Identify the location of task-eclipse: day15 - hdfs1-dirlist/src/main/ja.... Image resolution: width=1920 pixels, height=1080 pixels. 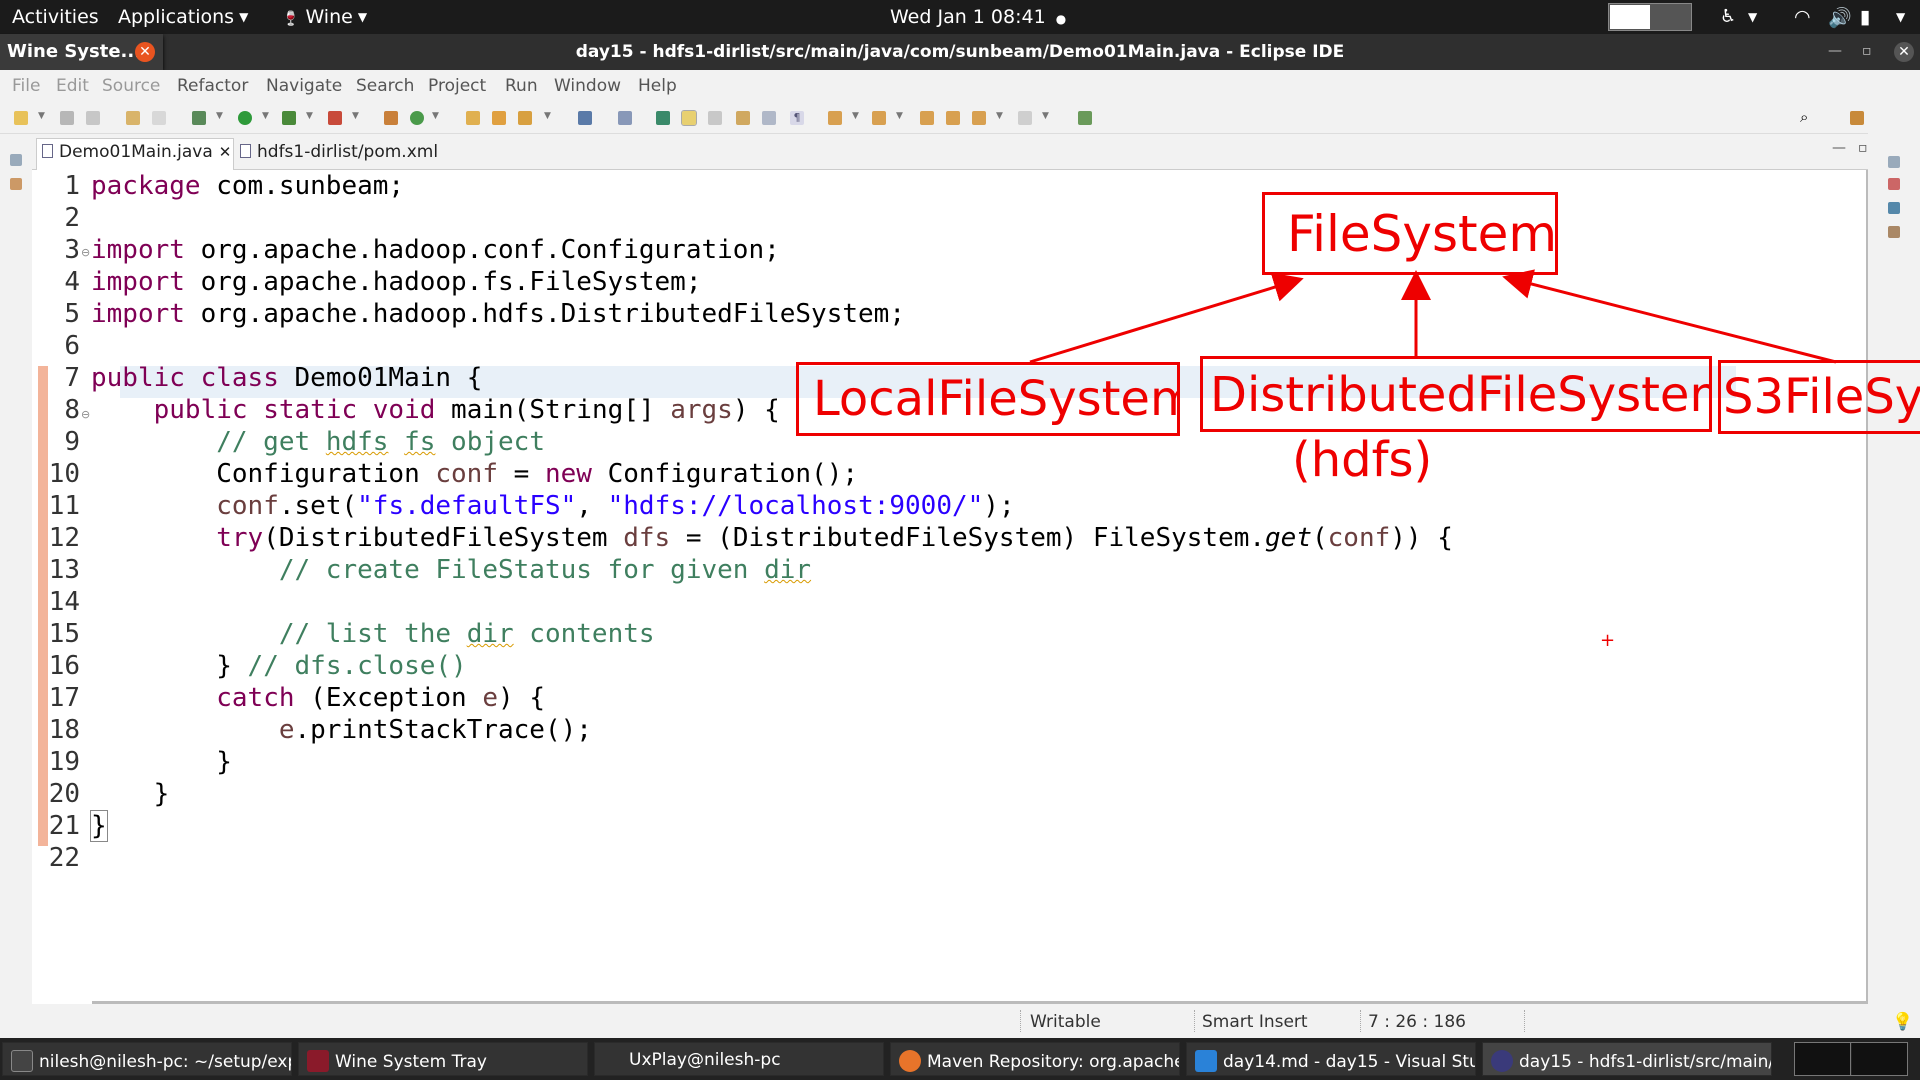
(1627, 1059).